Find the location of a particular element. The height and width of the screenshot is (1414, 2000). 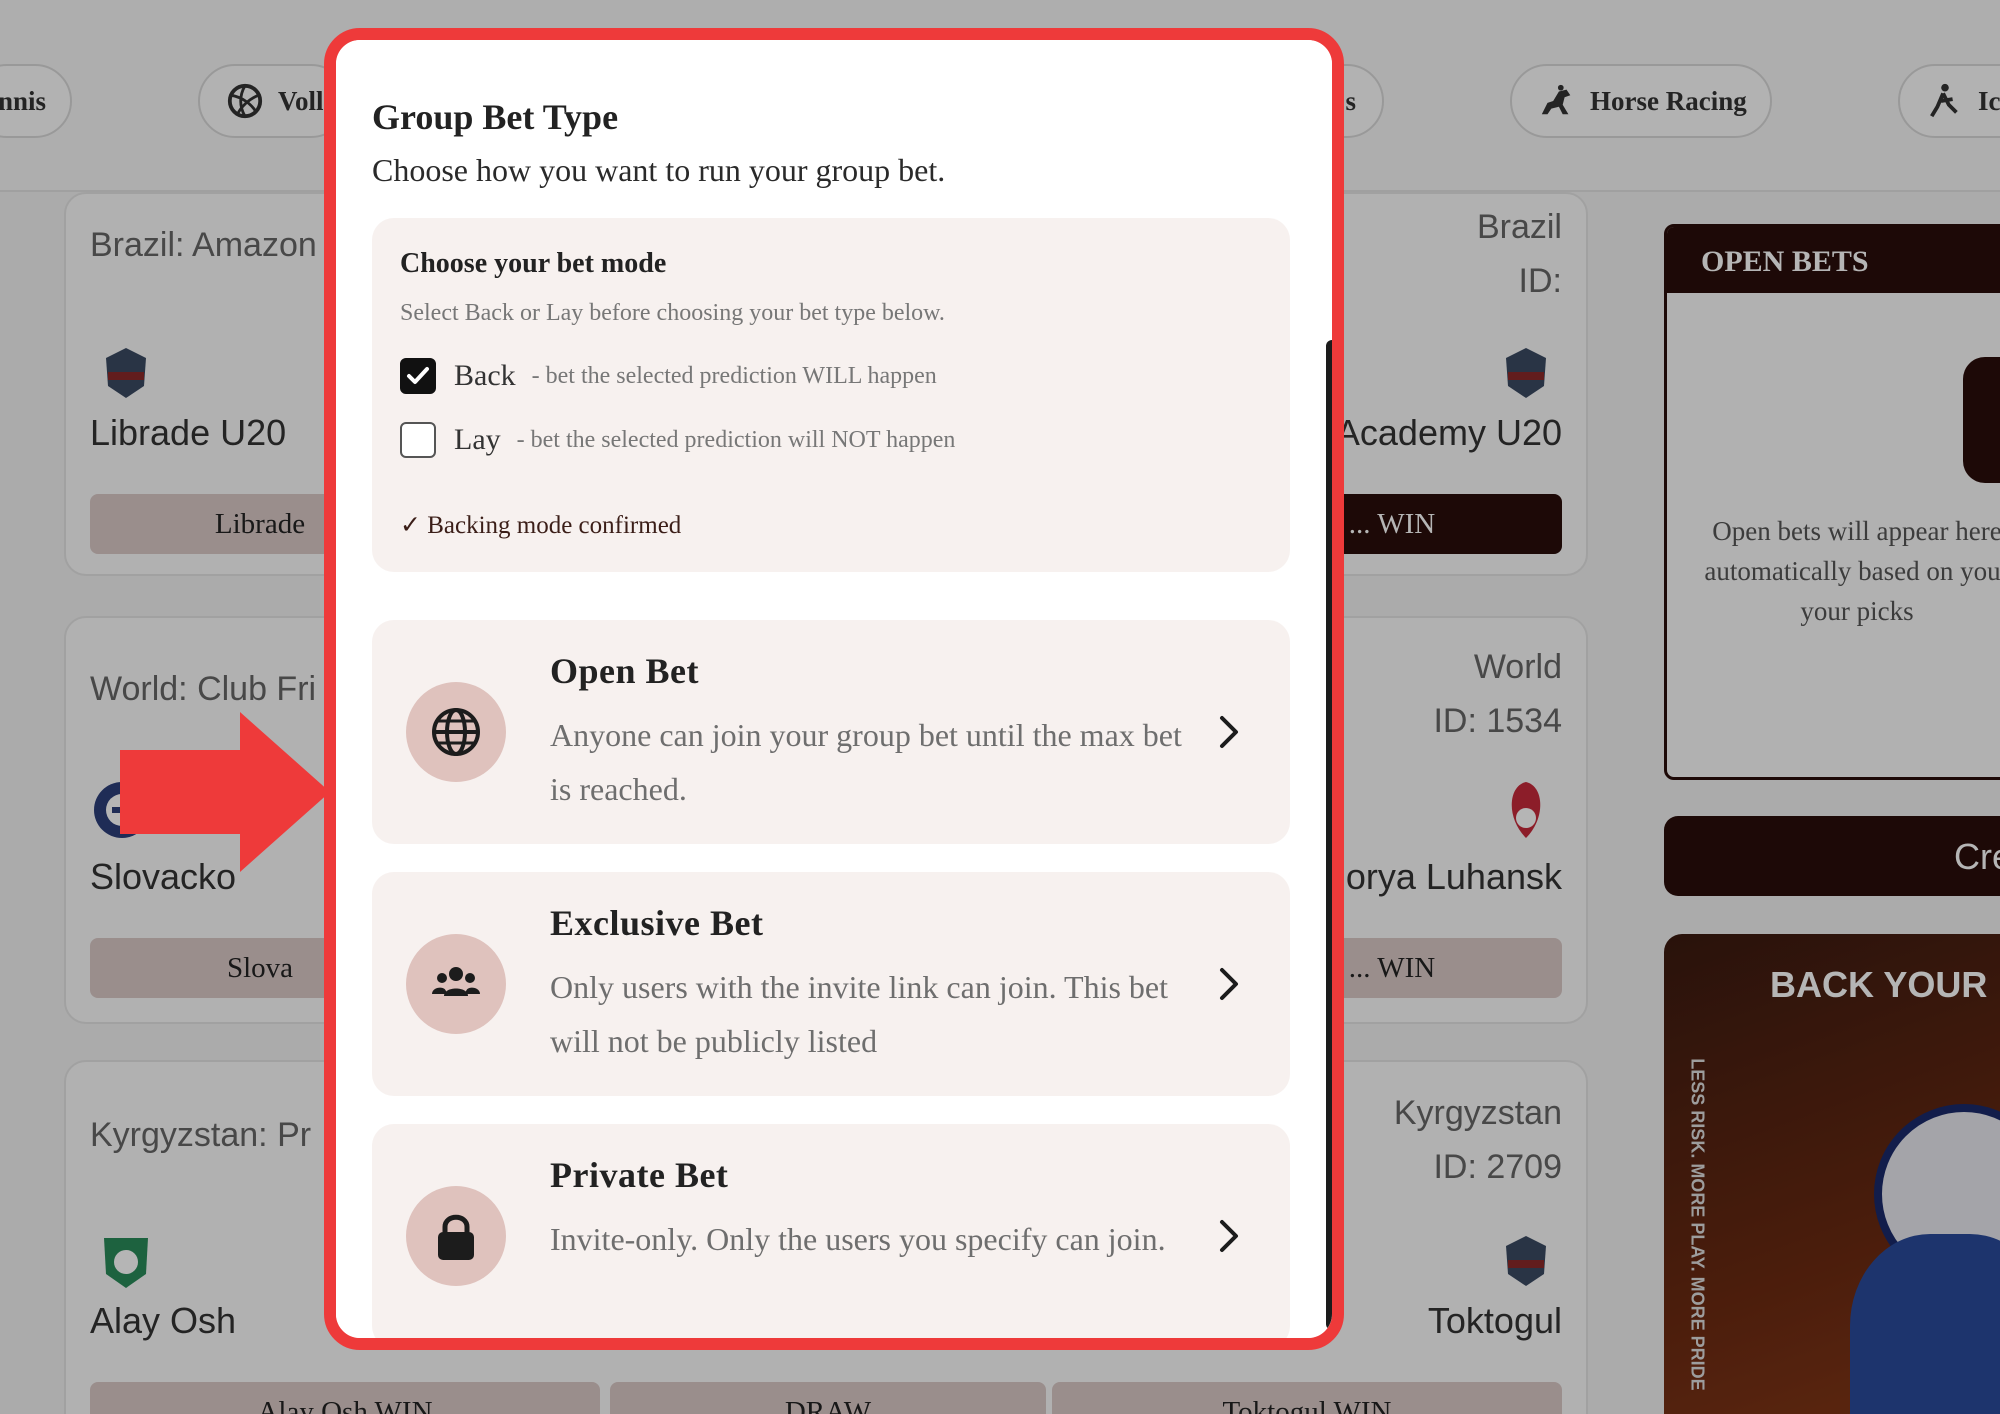

modal-scrollbar is located at coordinates (1329, 835).